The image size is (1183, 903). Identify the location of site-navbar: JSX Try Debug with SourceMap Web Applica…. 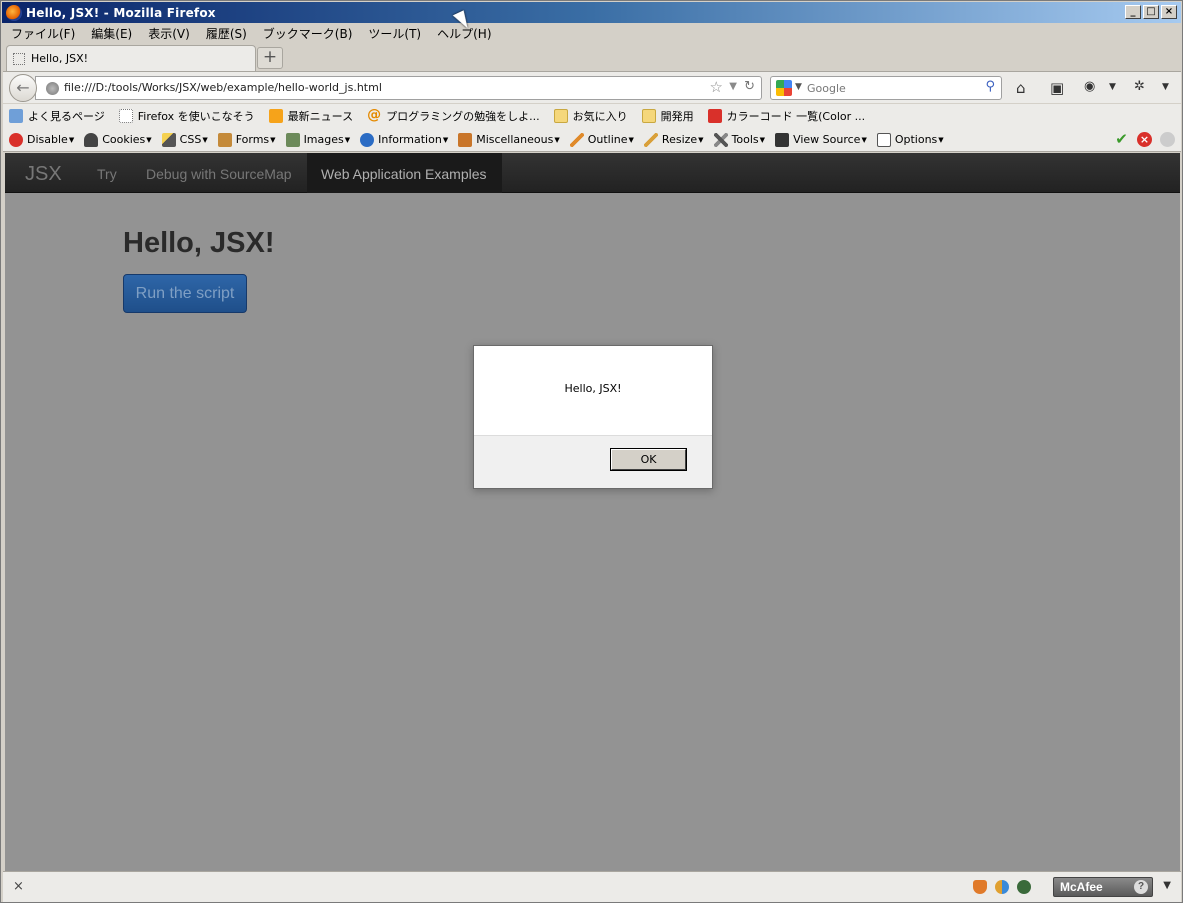
(592, 173).